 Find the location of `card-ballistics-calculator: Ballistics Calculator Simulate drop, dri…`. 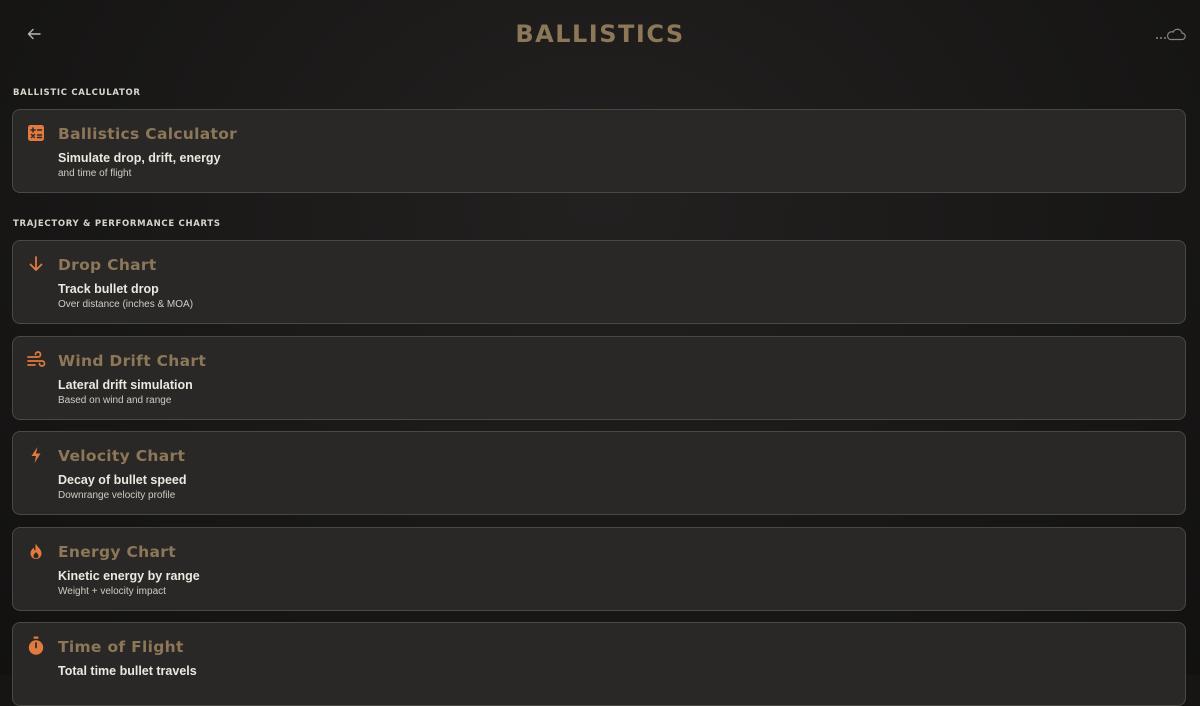

card-ballistics-calculator: Ballistics Calculator Simulate drop, dri… is located at coordinates (599, 151).